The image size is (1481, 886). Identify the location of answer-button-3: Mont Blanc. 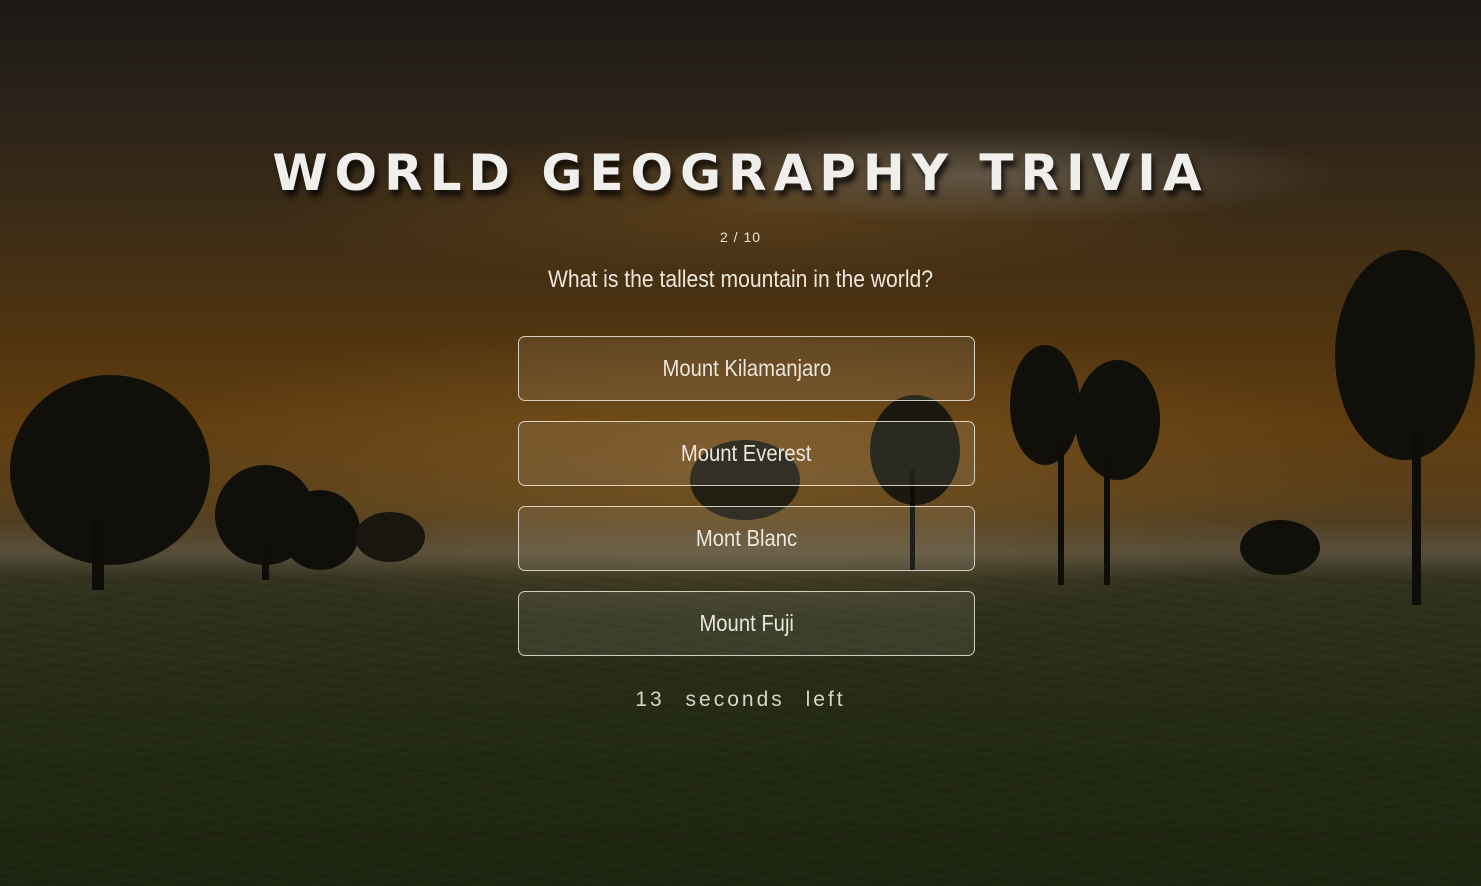
(746, 538).